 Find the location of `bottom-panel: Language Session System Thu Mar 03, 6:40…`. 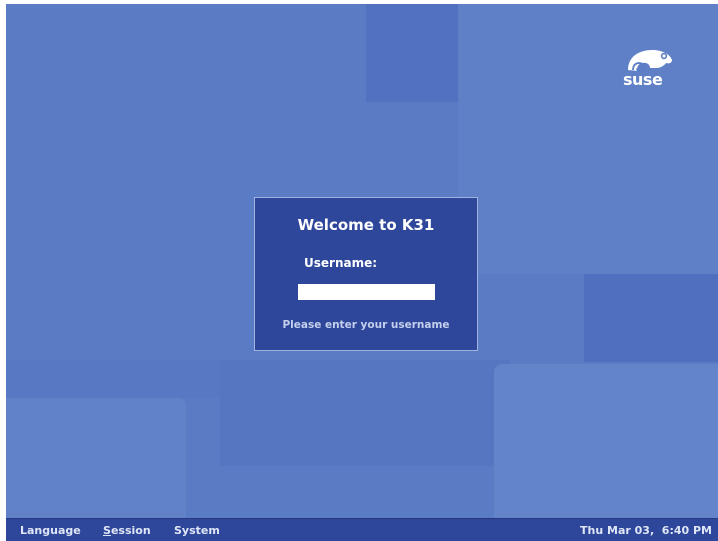

bottom-panel: Language Session System Thu Mar 03, 6:40… is located at coordinates (362, 529).